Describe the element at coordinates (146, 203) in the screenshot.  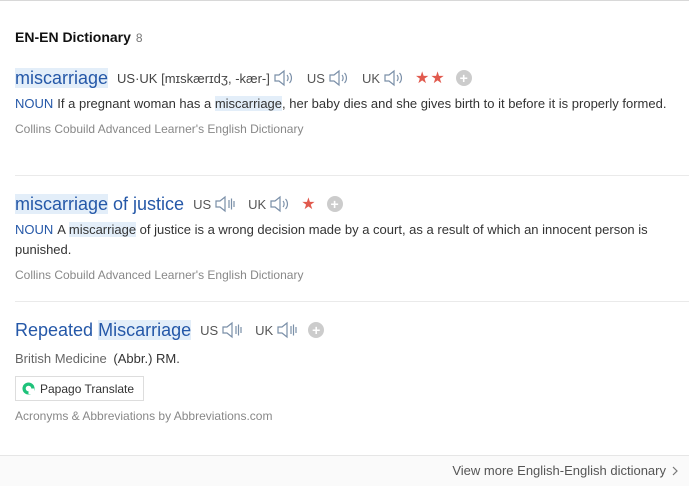
I see `word-rest: of justice` at that location.